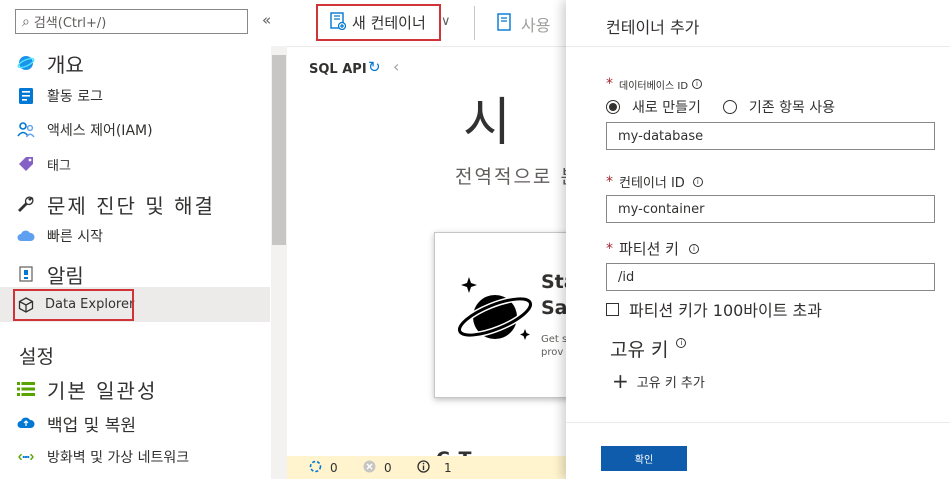  What do you see at coordinates (758, 422) in the screenshot?
I see `panel-footer-divider` at bounding box center [758, 422].